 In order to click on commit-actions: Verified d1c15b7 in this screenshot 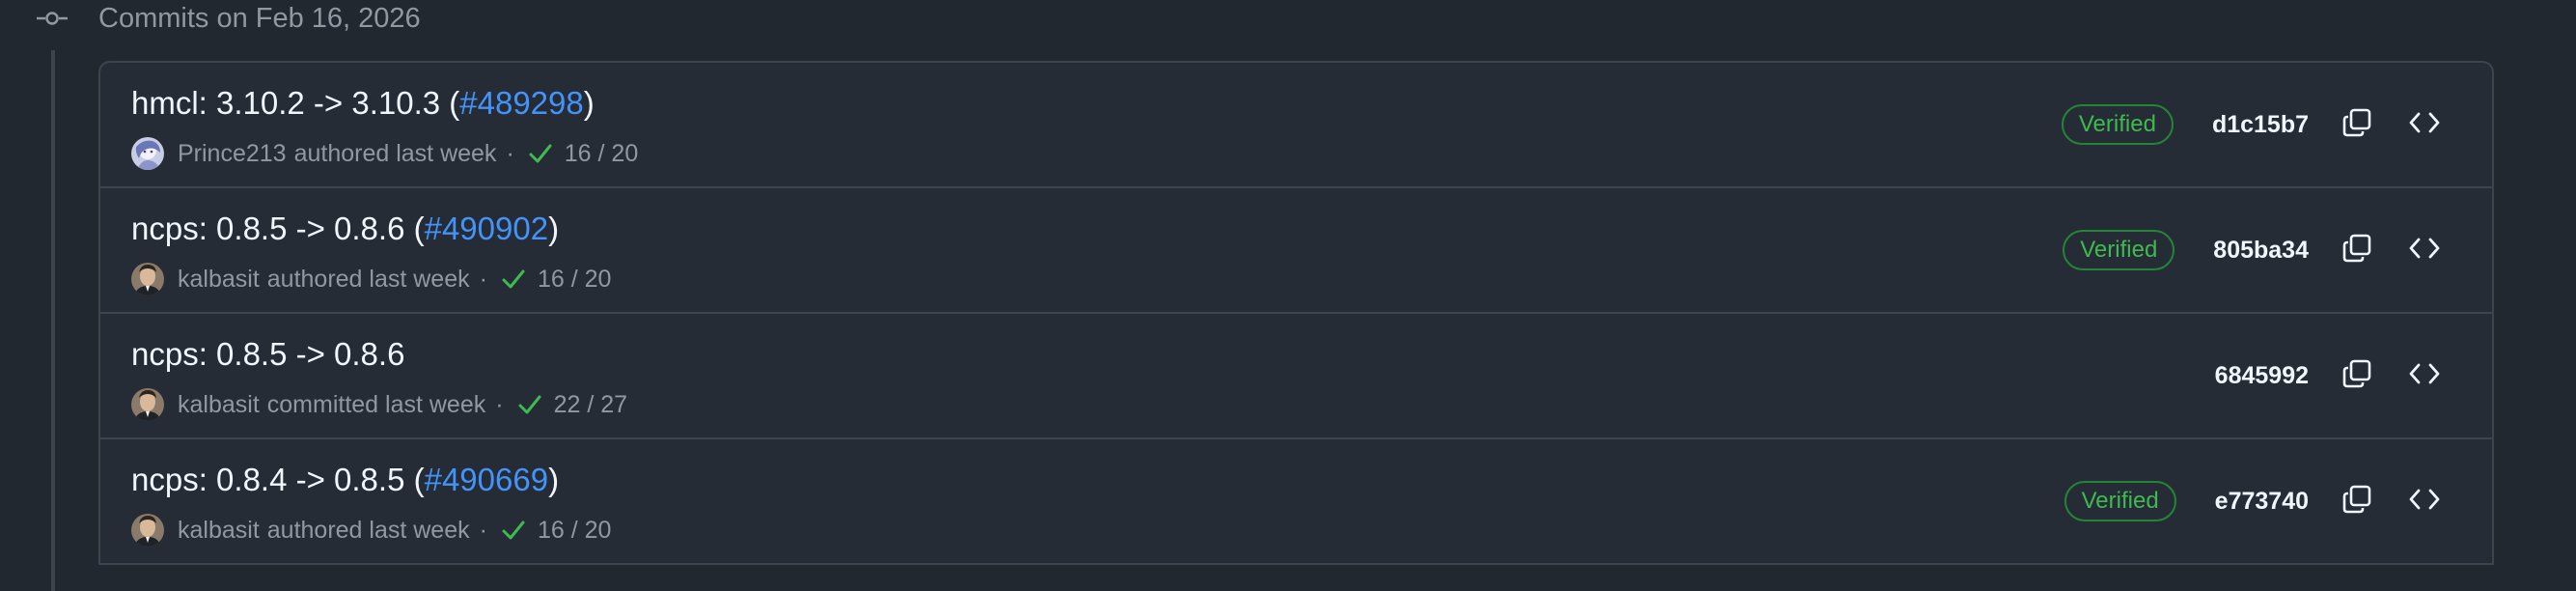, I will do `click(2252, 124)`.